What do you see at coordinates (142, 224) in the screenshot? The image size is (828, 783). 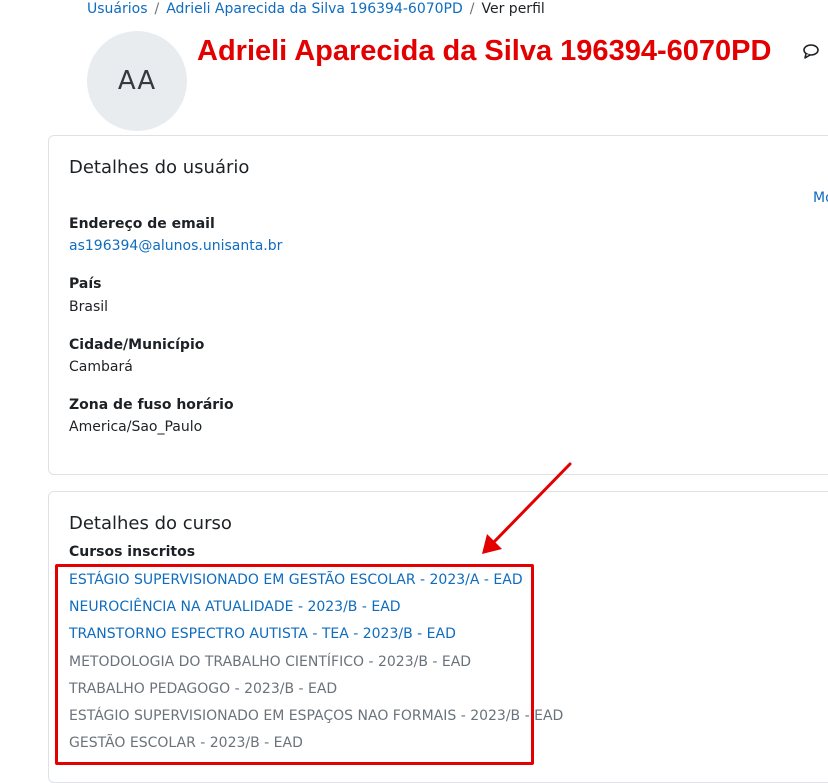 I see `email-label: Endereço de email` at bounding box center [142, 224].